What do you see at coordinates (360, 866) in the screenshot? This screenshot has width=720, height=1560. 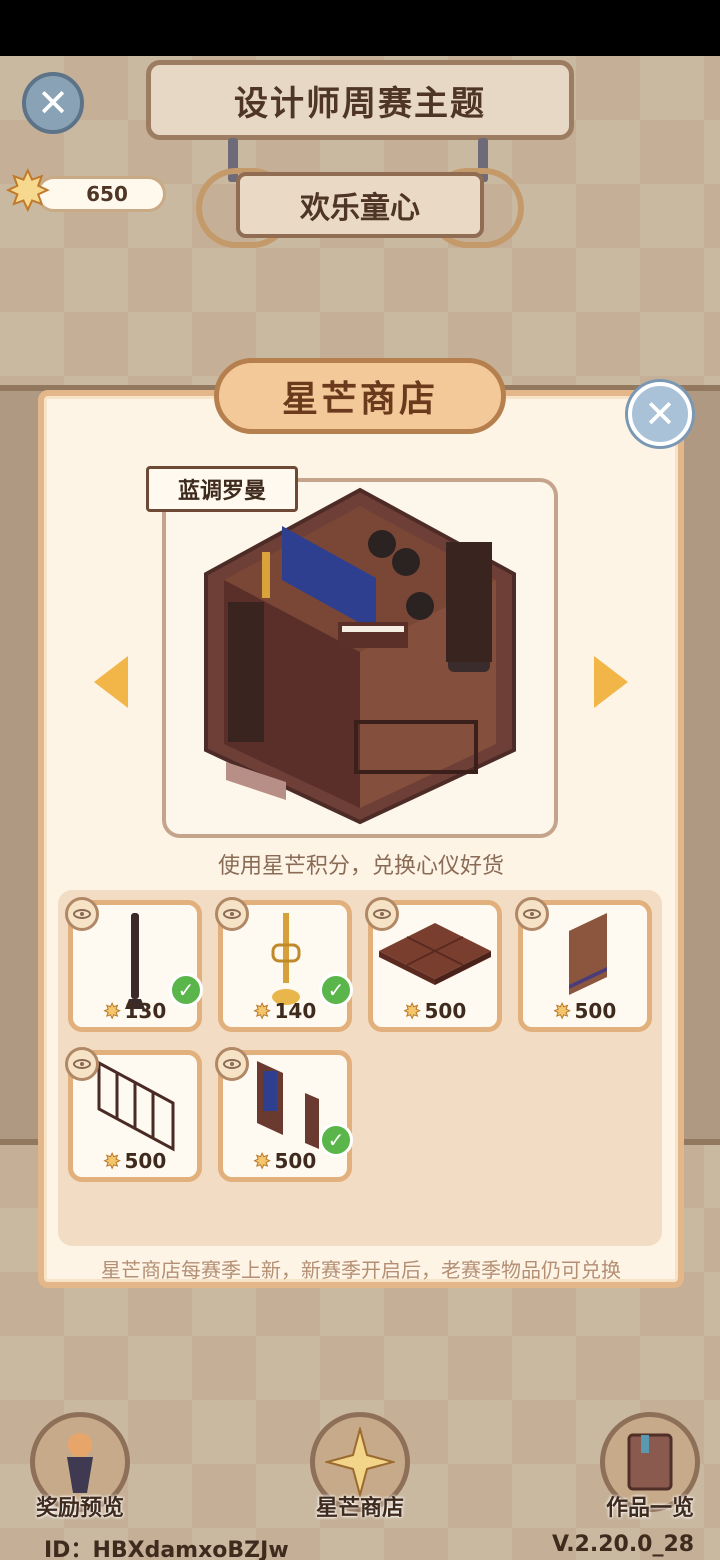 I see `shop-subtitle: 使用星芒积分，兑换心仪好货` at bounding box center [360, 866].